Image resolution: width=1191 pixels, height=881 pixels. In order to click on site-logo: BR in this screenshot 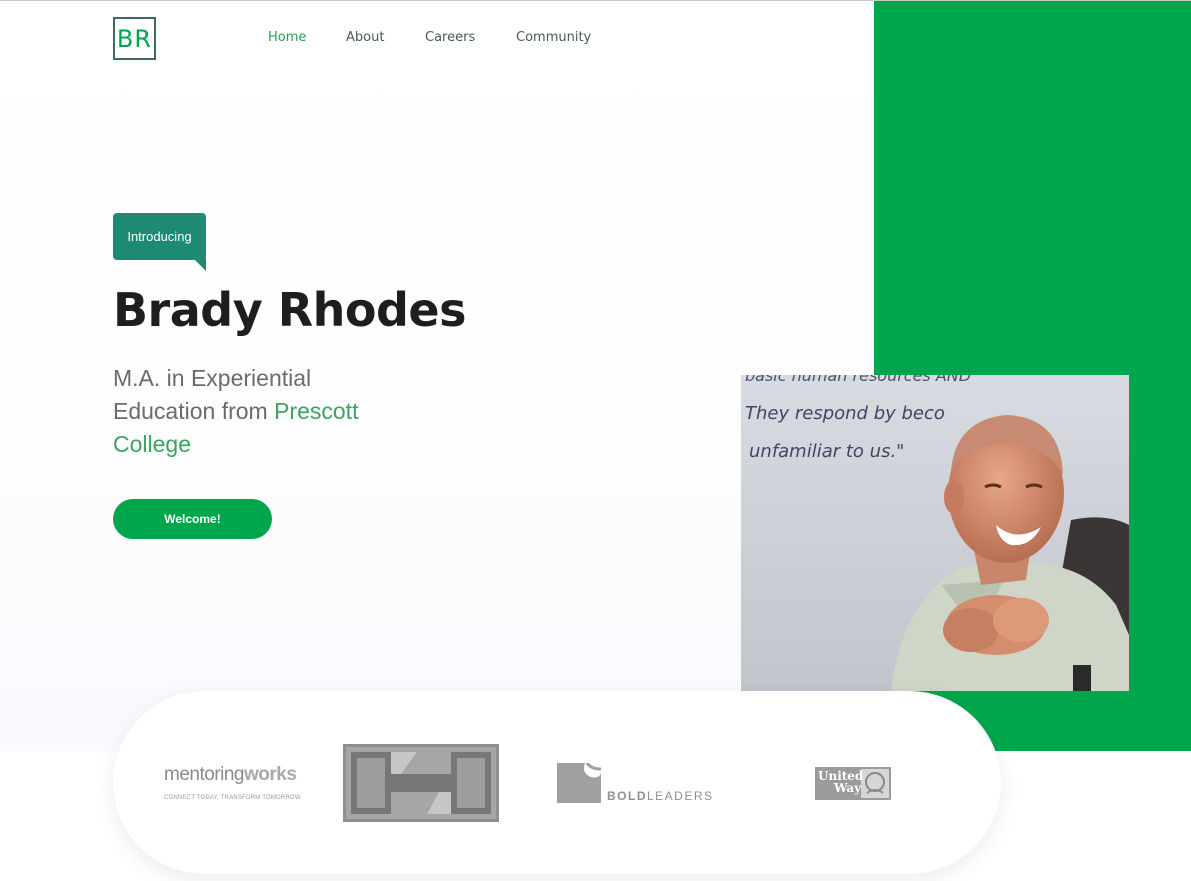, I will do `click(134, 38)`.